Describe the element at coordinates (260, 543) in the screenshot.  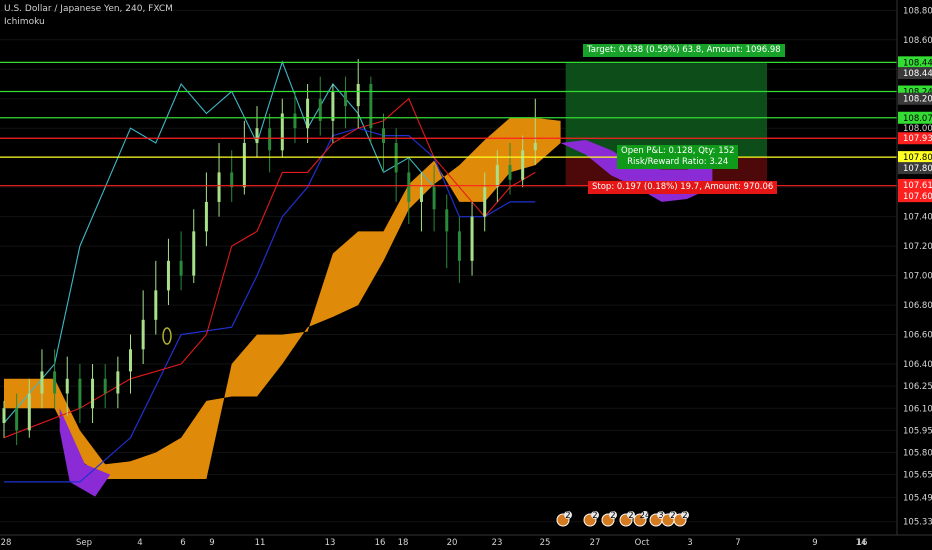
I see `x-tick-label: 11` at that location.